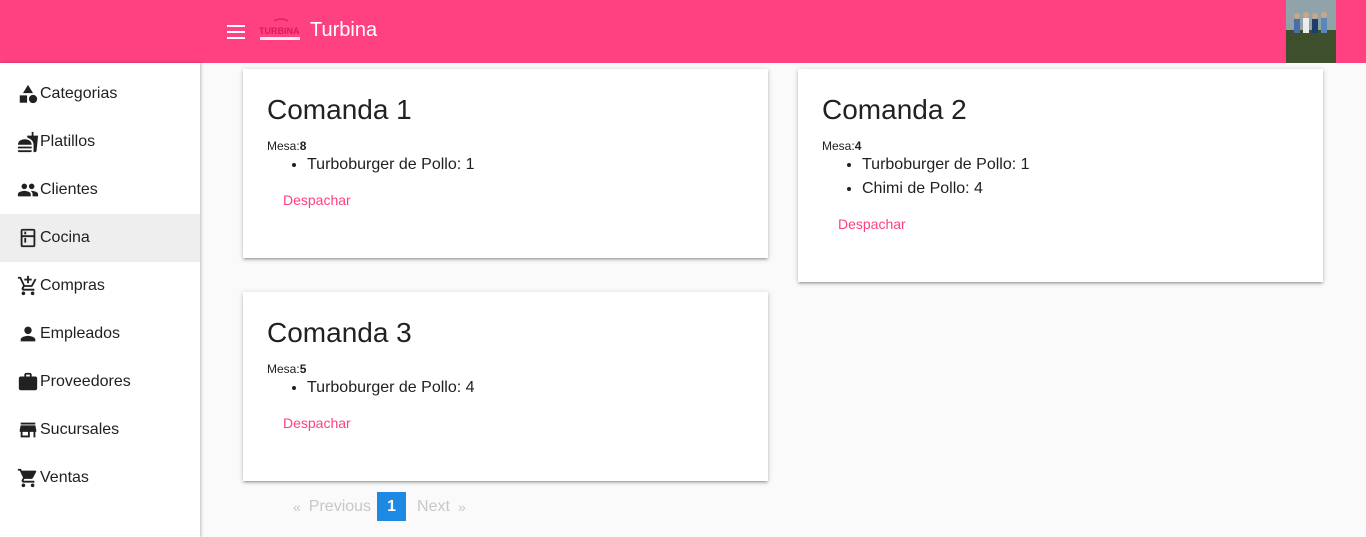 The height and width of the screenshot is (537, 1366). I want to click on order-title: Comanda 1, so click(339, 109).